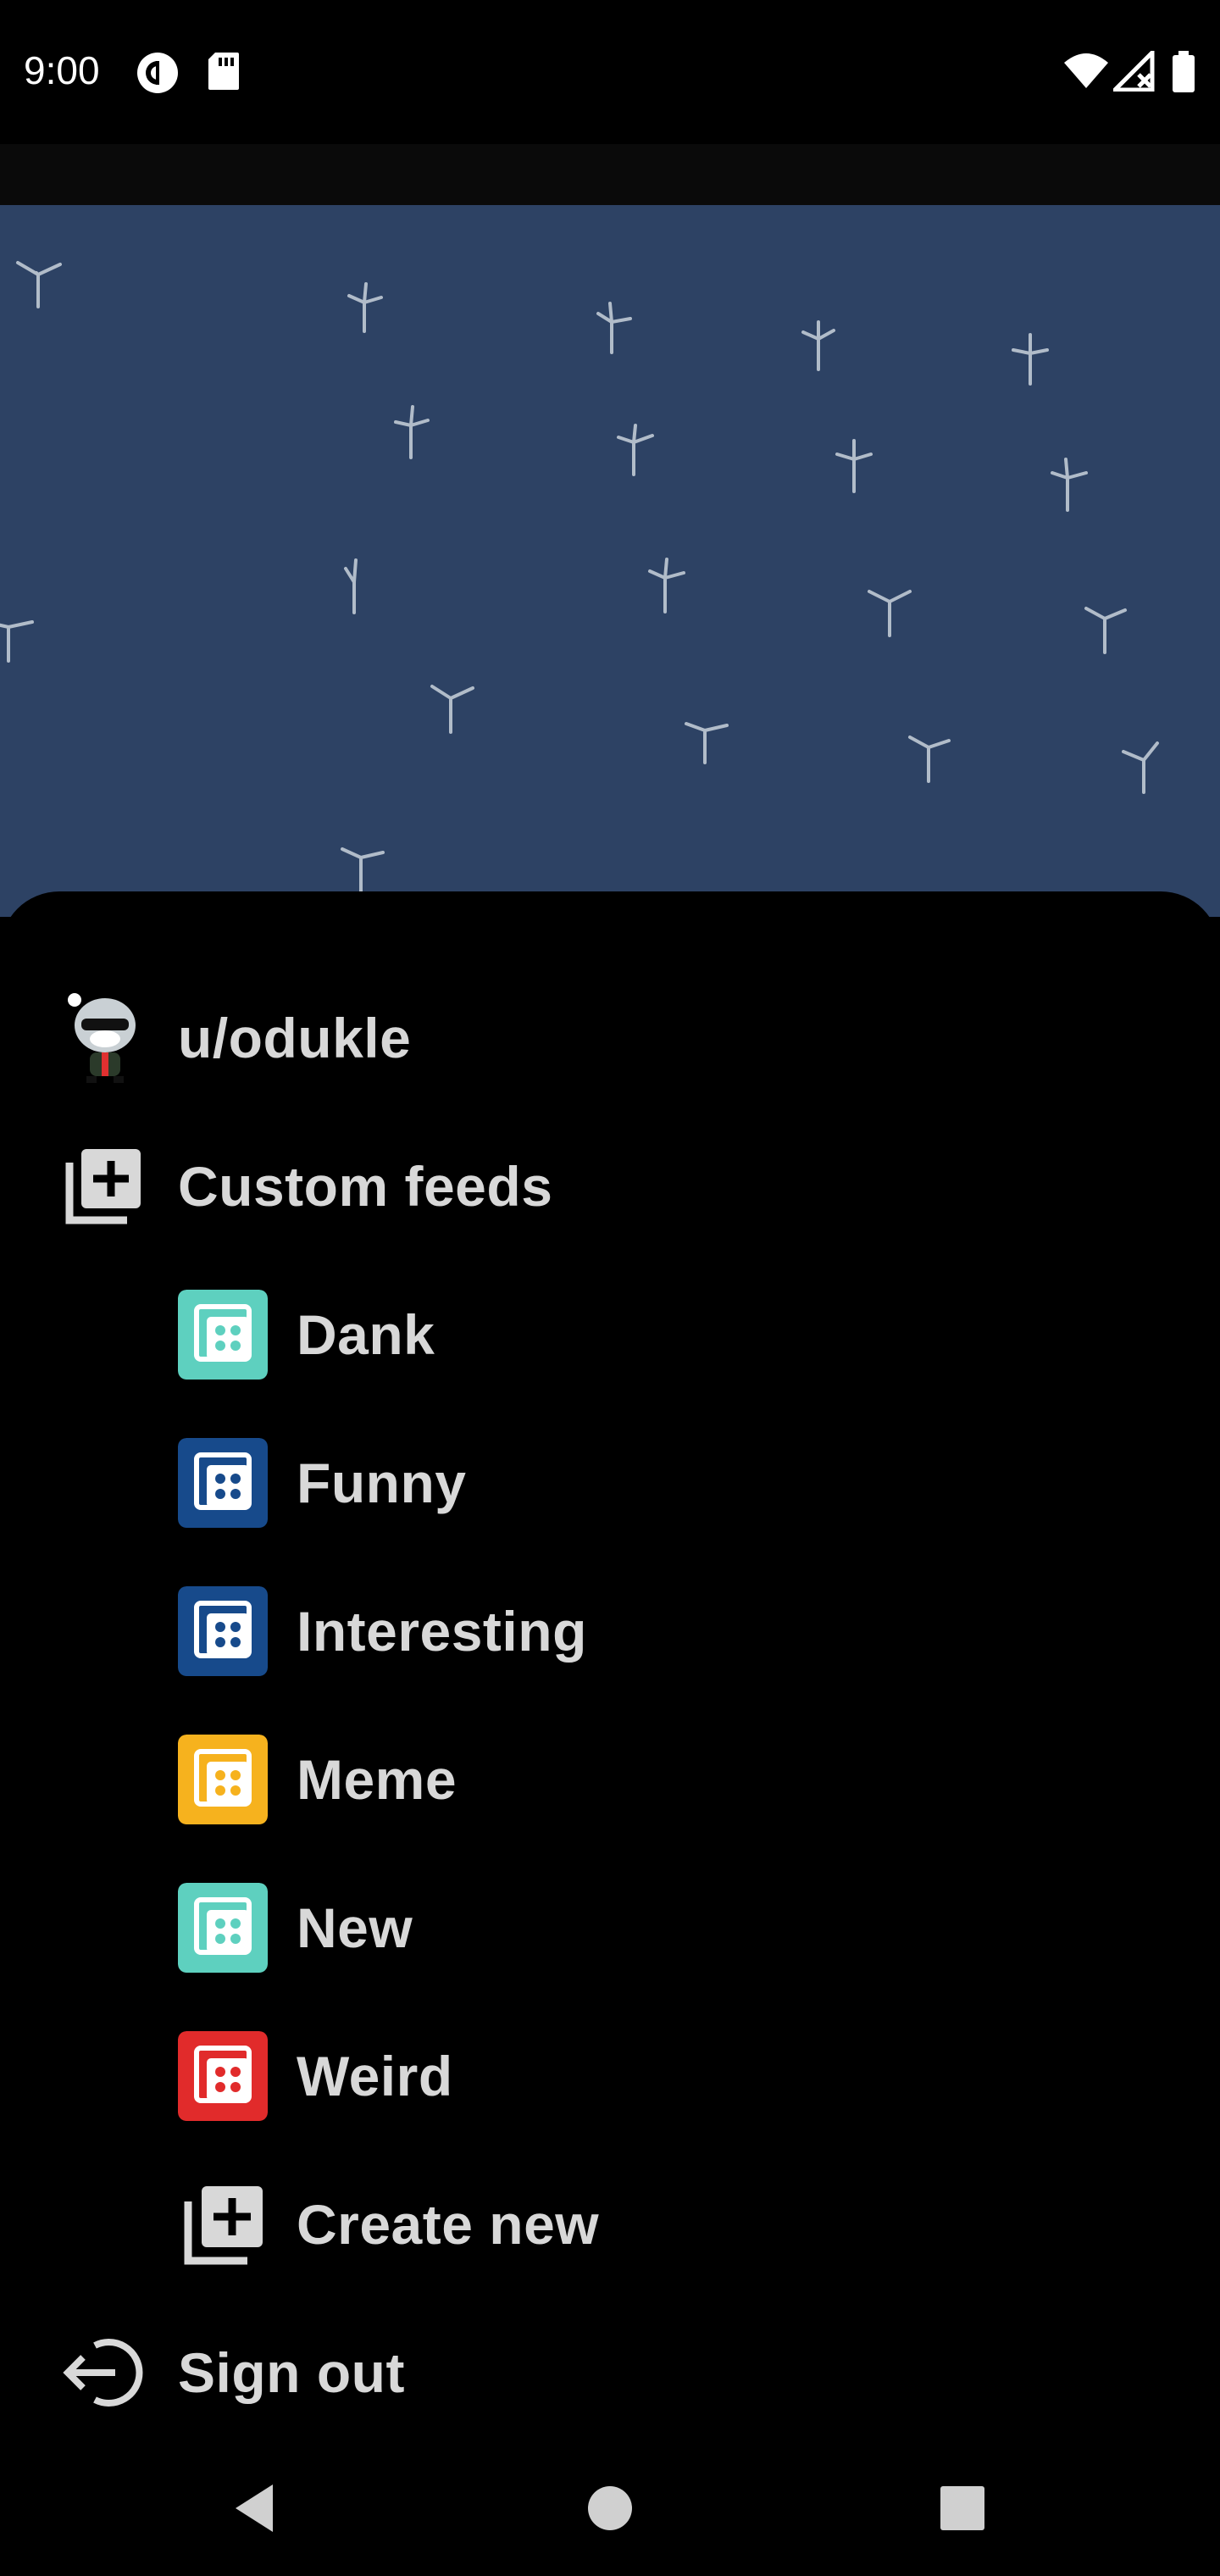 This screenshot has height=2576, width=1220. I want to click on feed-item-dank: Dank, so click(610, 1334).